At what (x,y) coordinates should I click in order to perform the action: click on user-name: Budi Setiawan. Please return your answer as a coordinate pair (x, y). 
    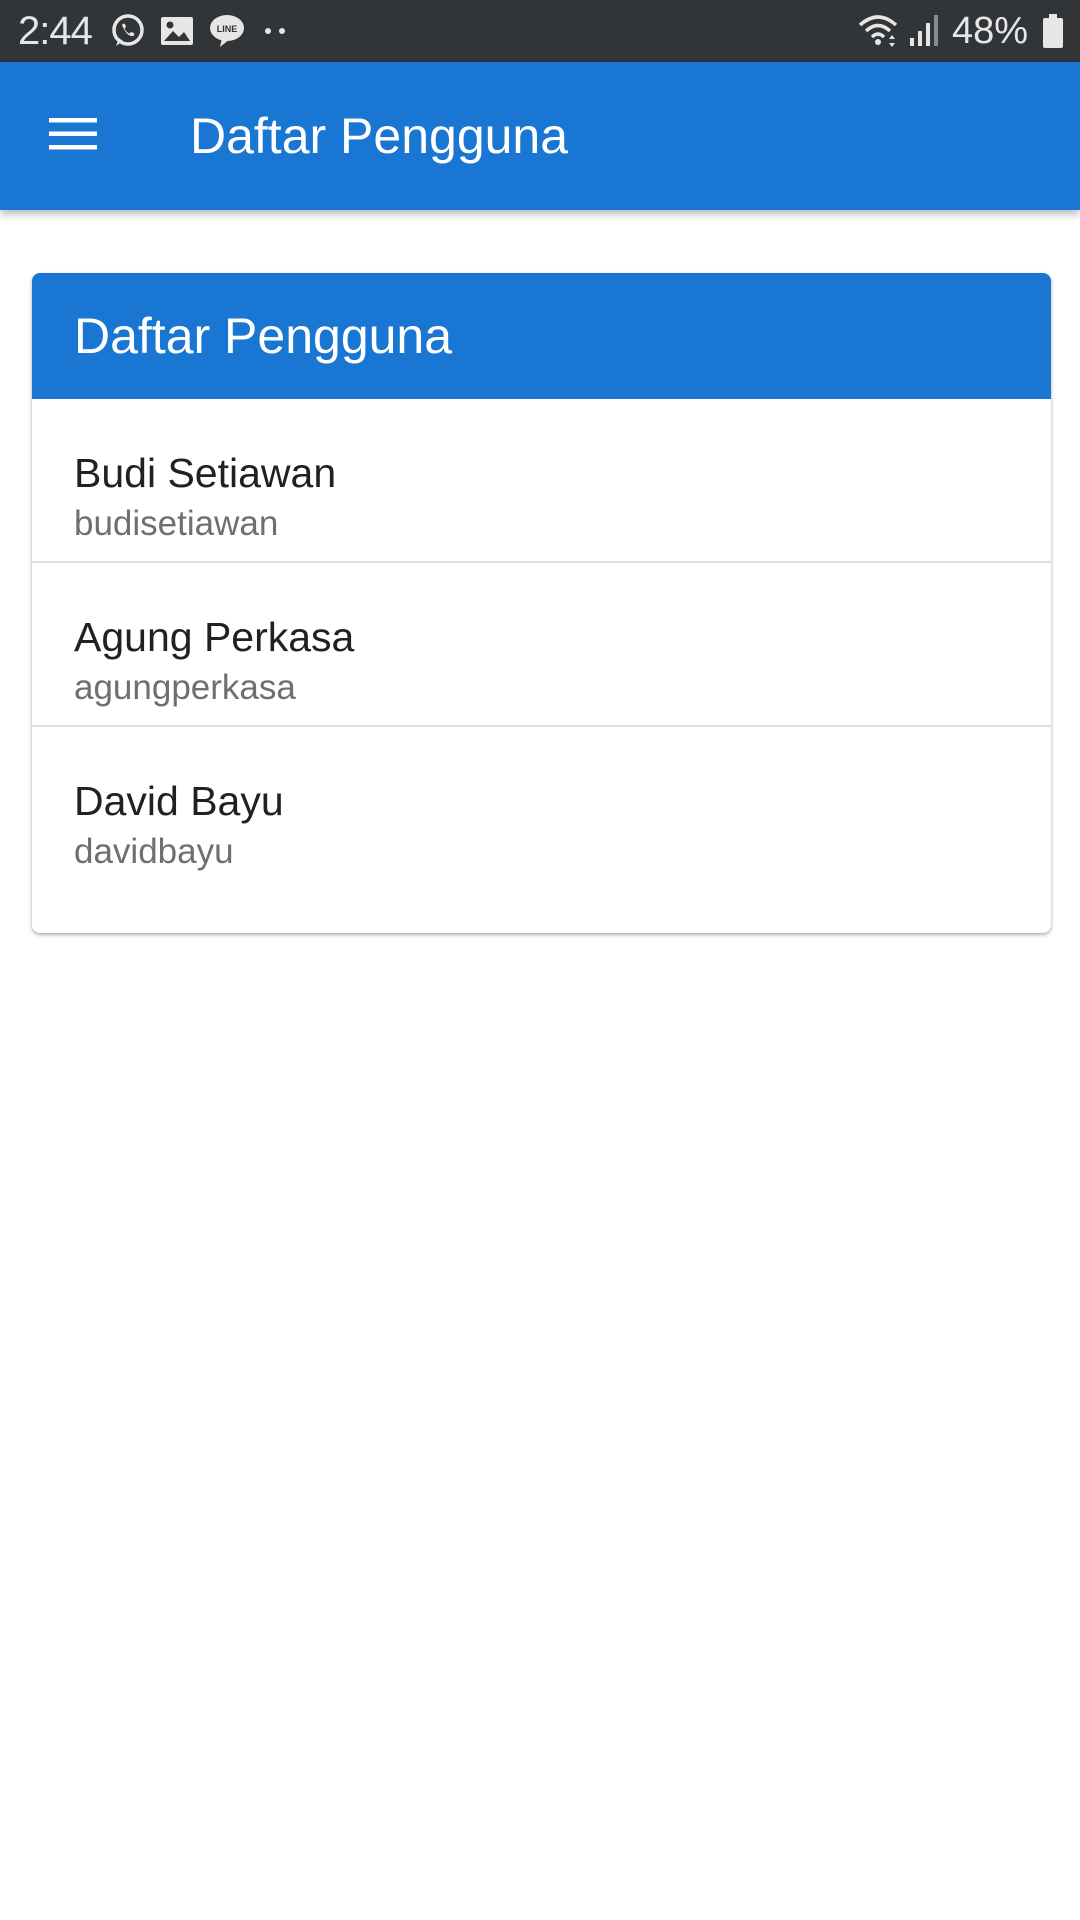
    Looking at the image, I should click on (205, 473).